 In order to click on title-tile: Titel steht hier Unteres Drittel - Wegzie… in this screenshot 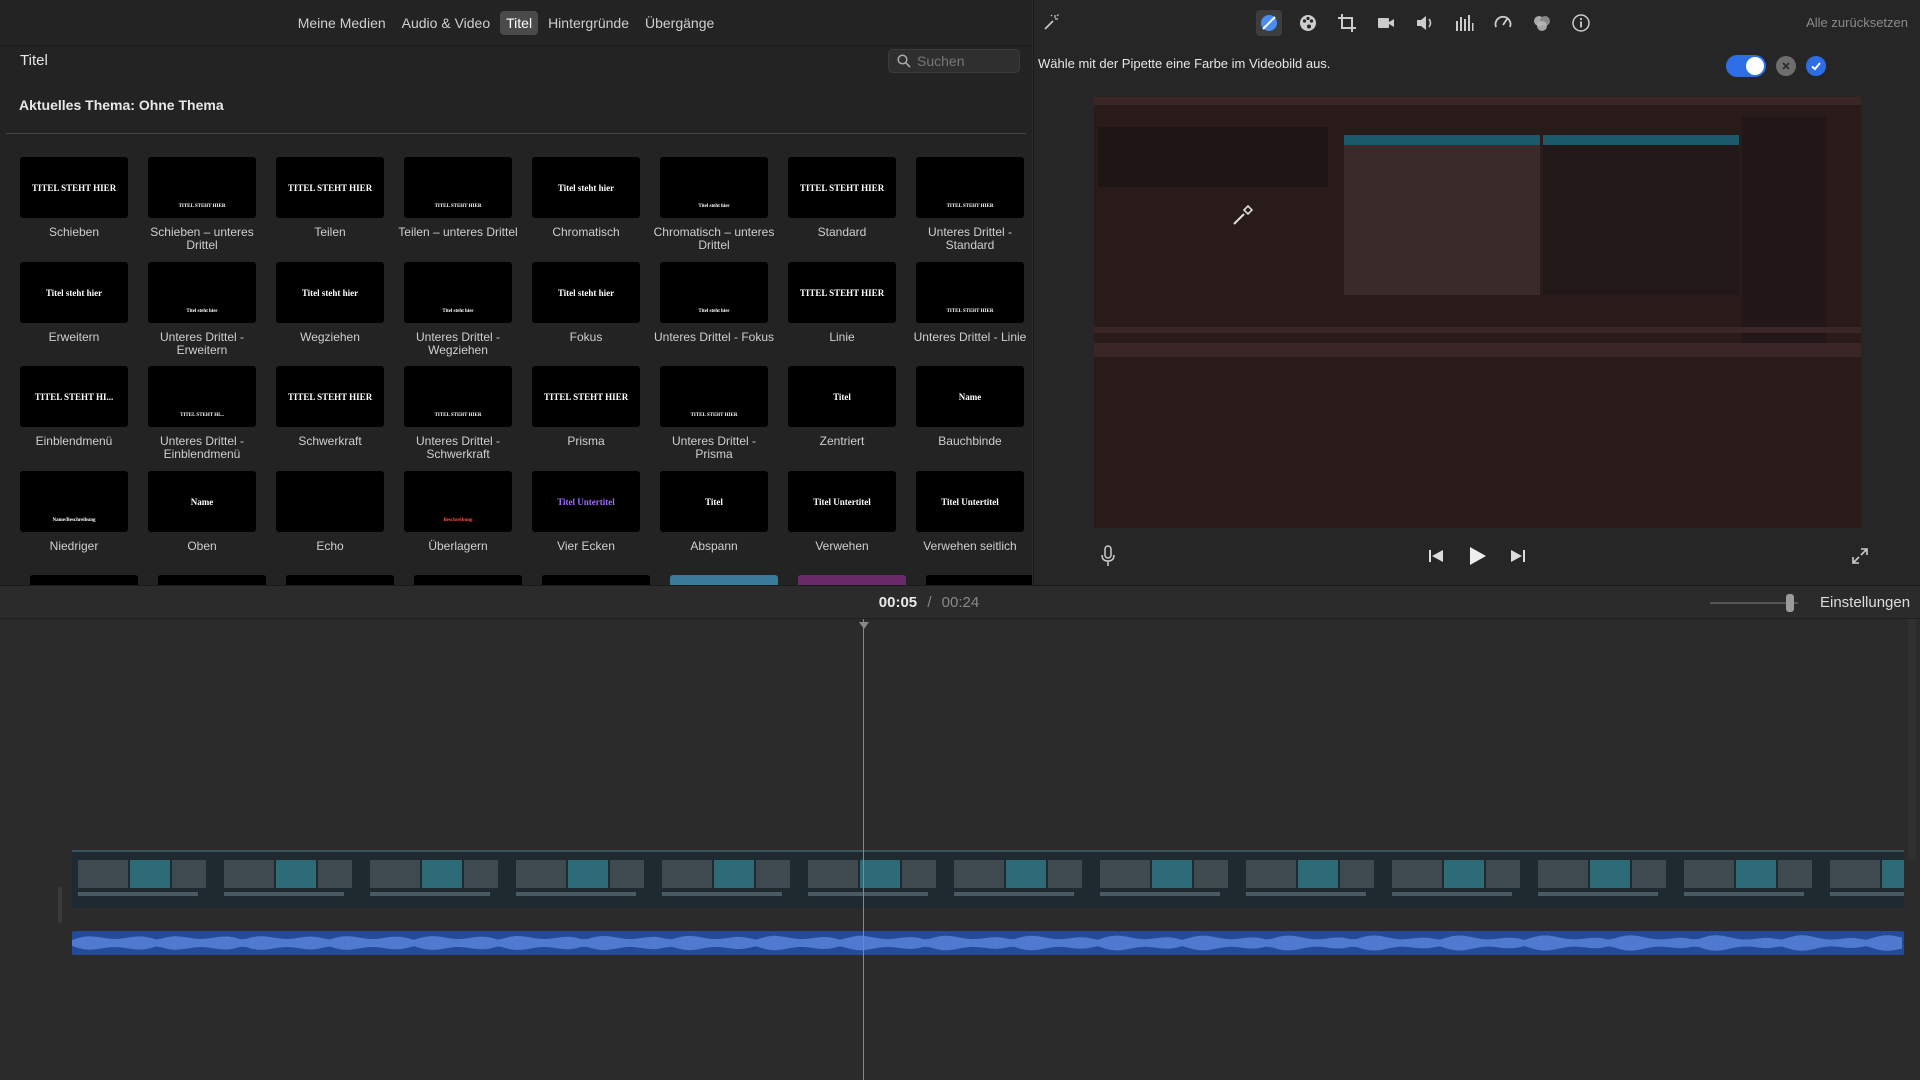, I will do `click(458, 309)`.